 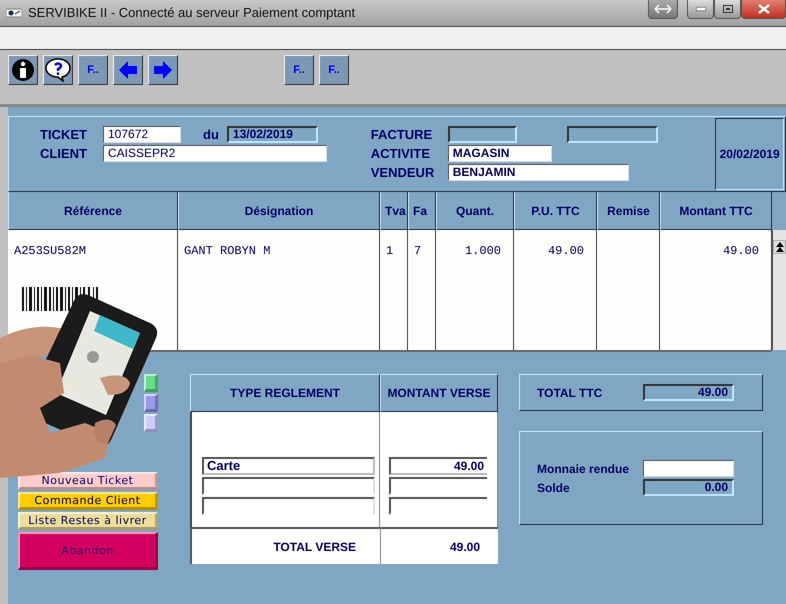 What do you see at coordinates (538, 172) in the screenshot?
I see `seller-field: BENJAMIN` at bounding box center [538, 172].